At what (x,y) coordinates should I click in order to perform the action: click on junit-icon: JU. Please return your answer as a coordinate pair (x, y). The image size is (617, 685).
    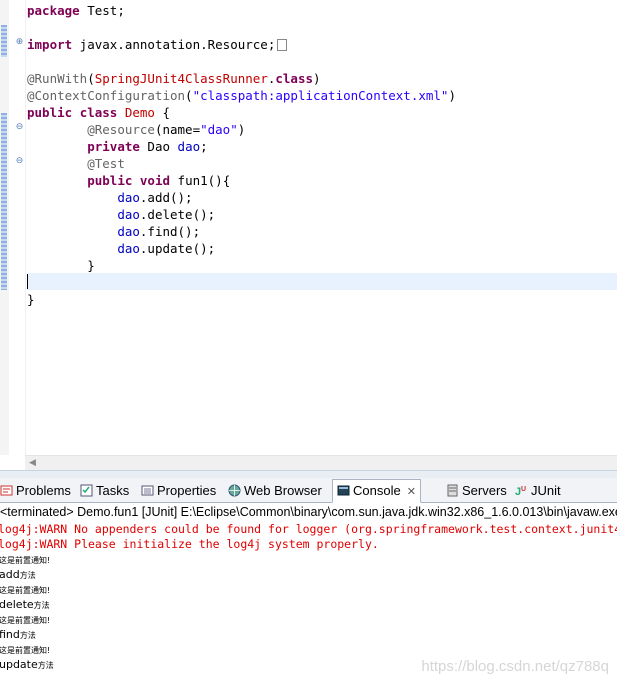
    Looking at the image, I should click on (520, 491).